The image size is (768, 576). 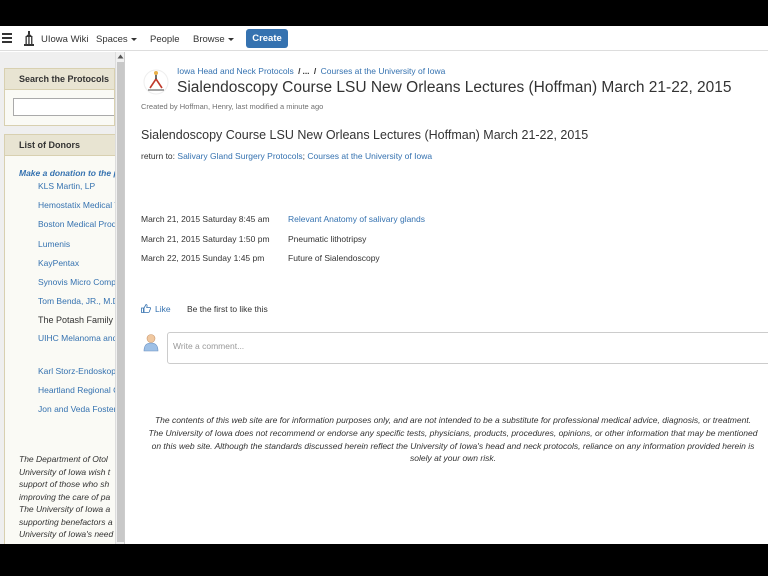 I want to click on donor-paragraph-line: improving the care of pa, so click(x=65, y=496).